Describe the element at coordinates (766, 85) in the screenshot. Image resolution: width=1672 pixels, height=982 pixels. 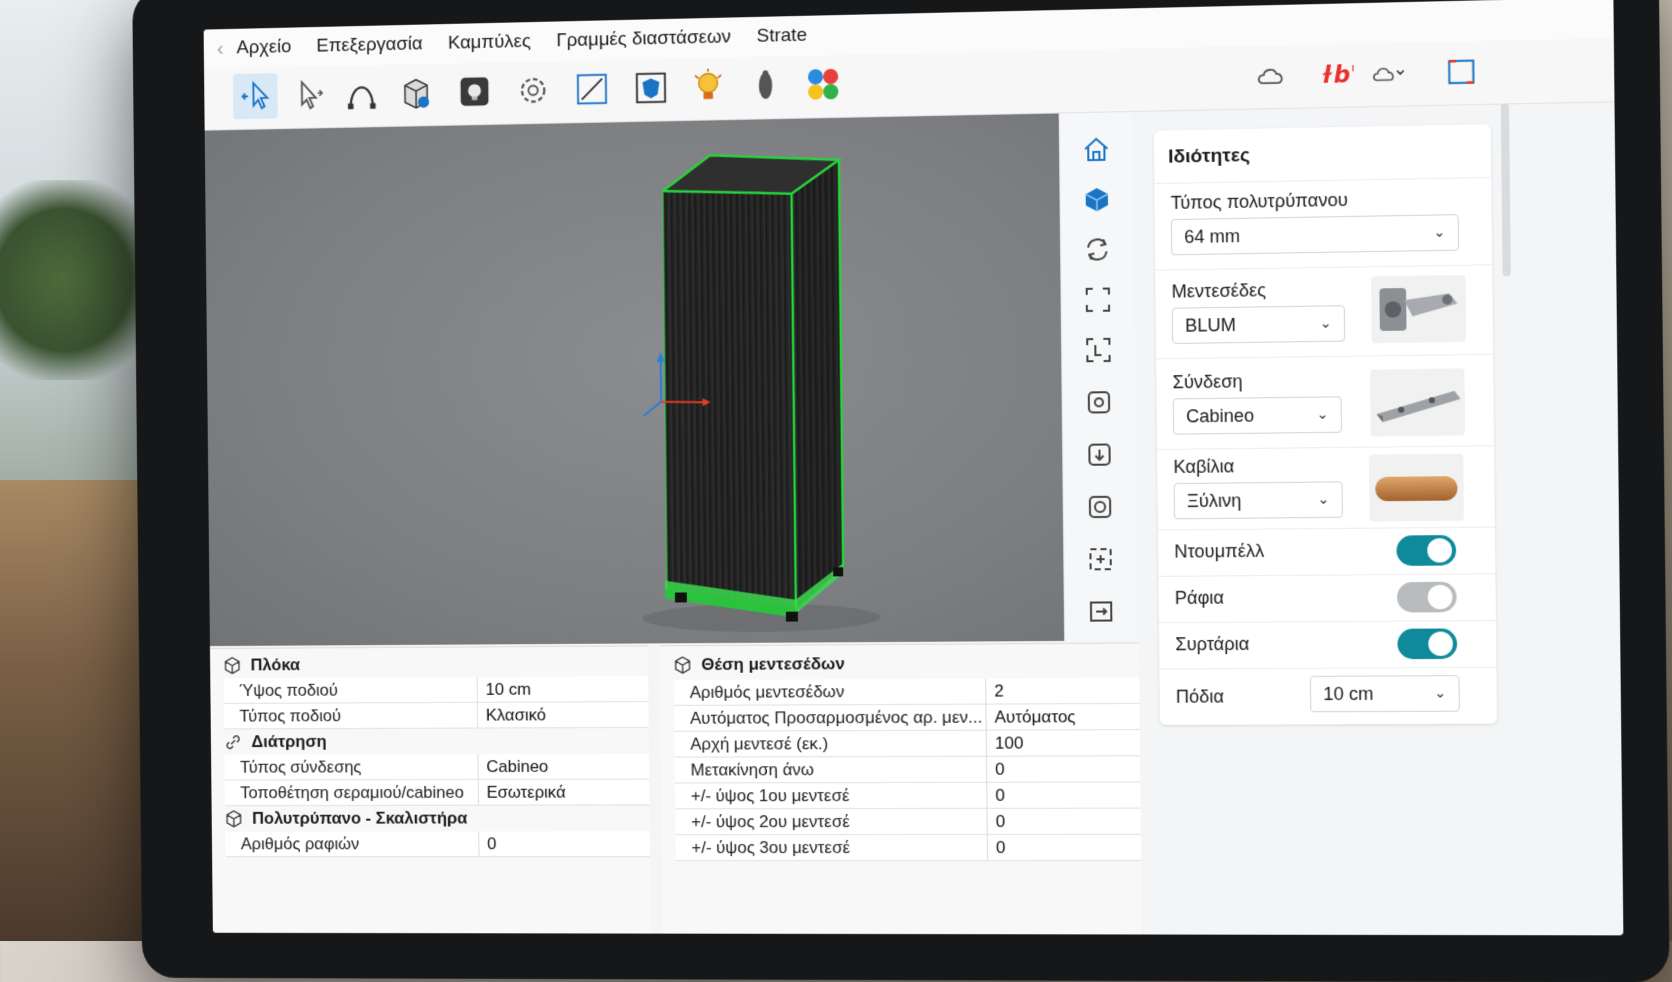
I see `figure-icon` at that location.